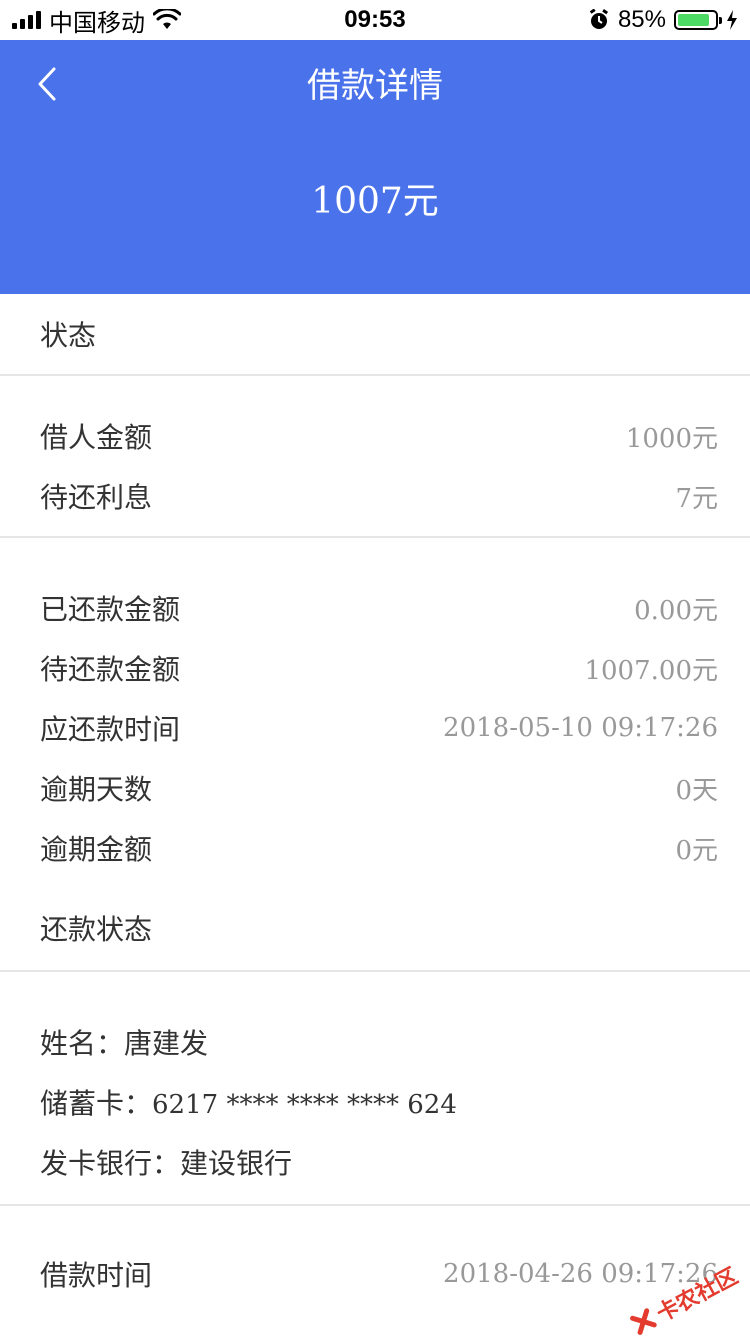 The image size is (750, 1341). Describe the element at coordinates (580, 728) in the screenshot. I see `due-value: 2018-05-10 09:17:26` at that location.